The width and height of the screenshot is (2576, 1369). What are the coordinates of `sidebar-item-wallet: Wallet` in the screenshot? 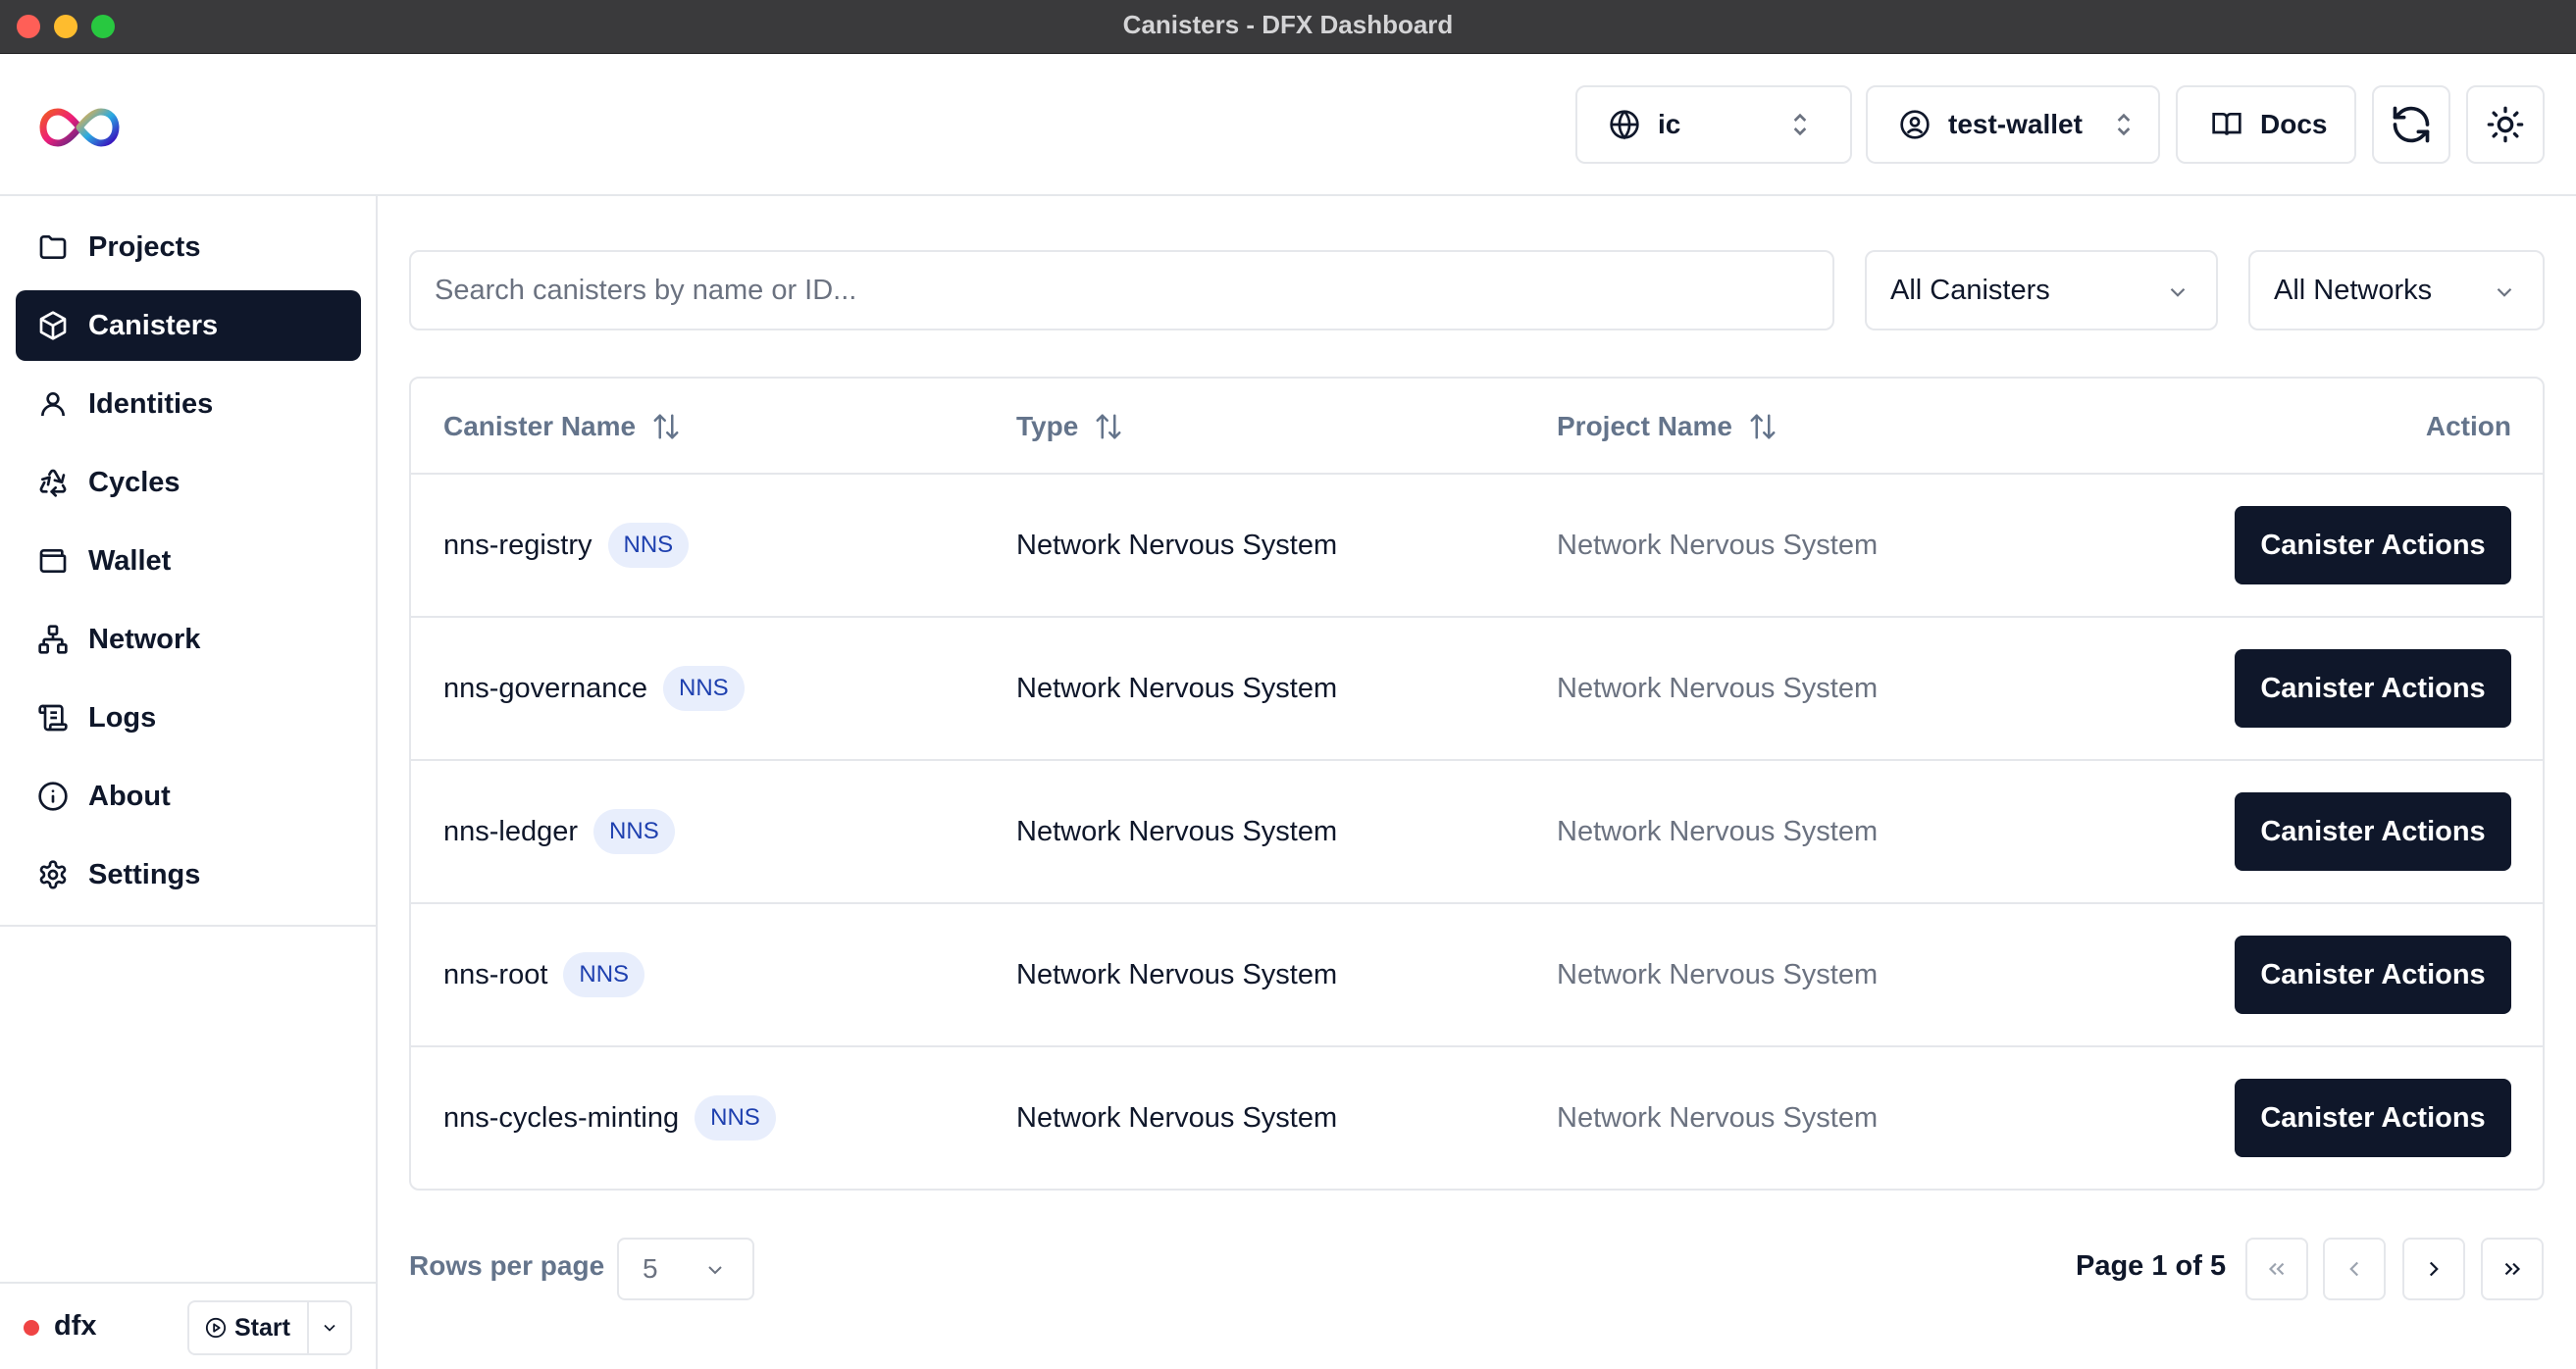 It's located at (188, 561).